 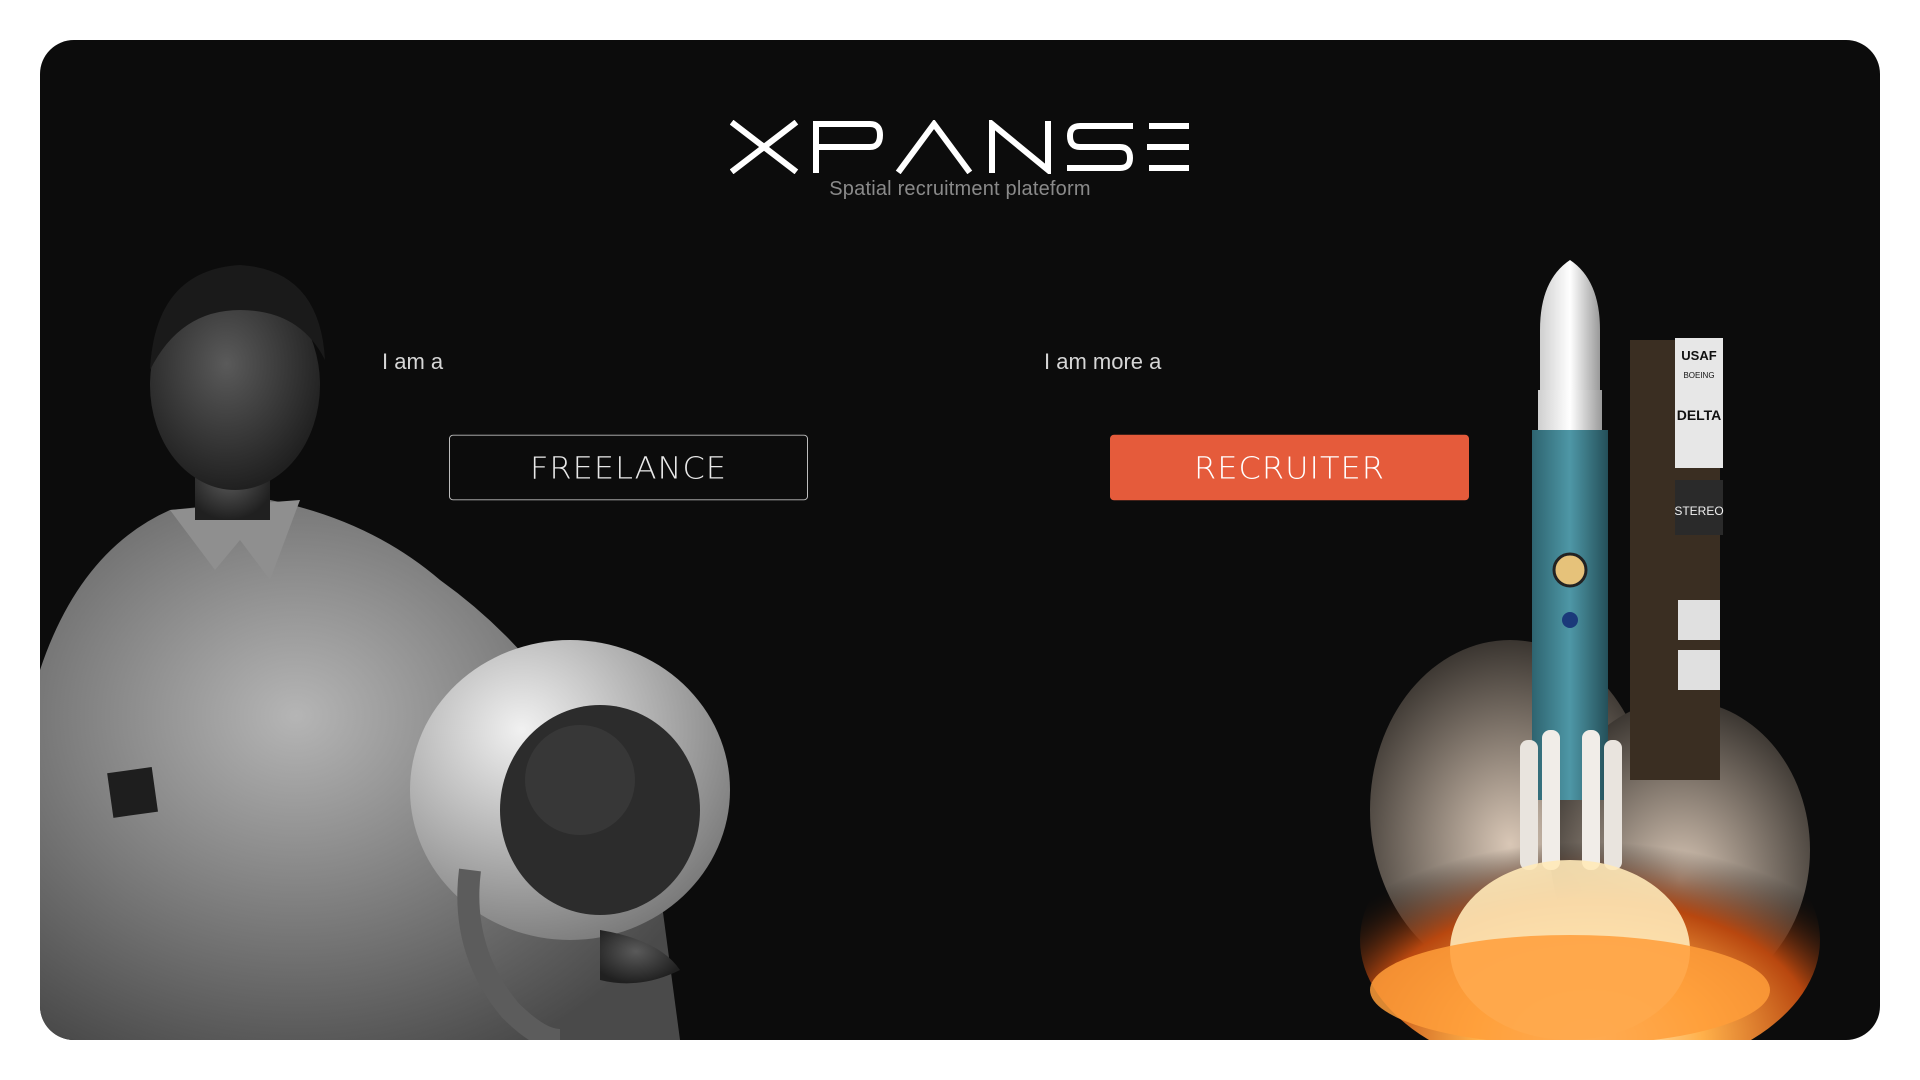 What do you see at coordinates (1698, 375) in the screenshot?
I see `tower-boeing-label: BOEING` at bounding box center [1698, 375].